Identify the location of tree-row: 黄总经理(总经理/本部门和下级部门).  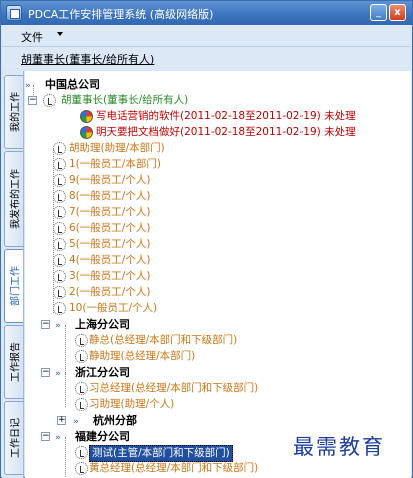
(218, 468).